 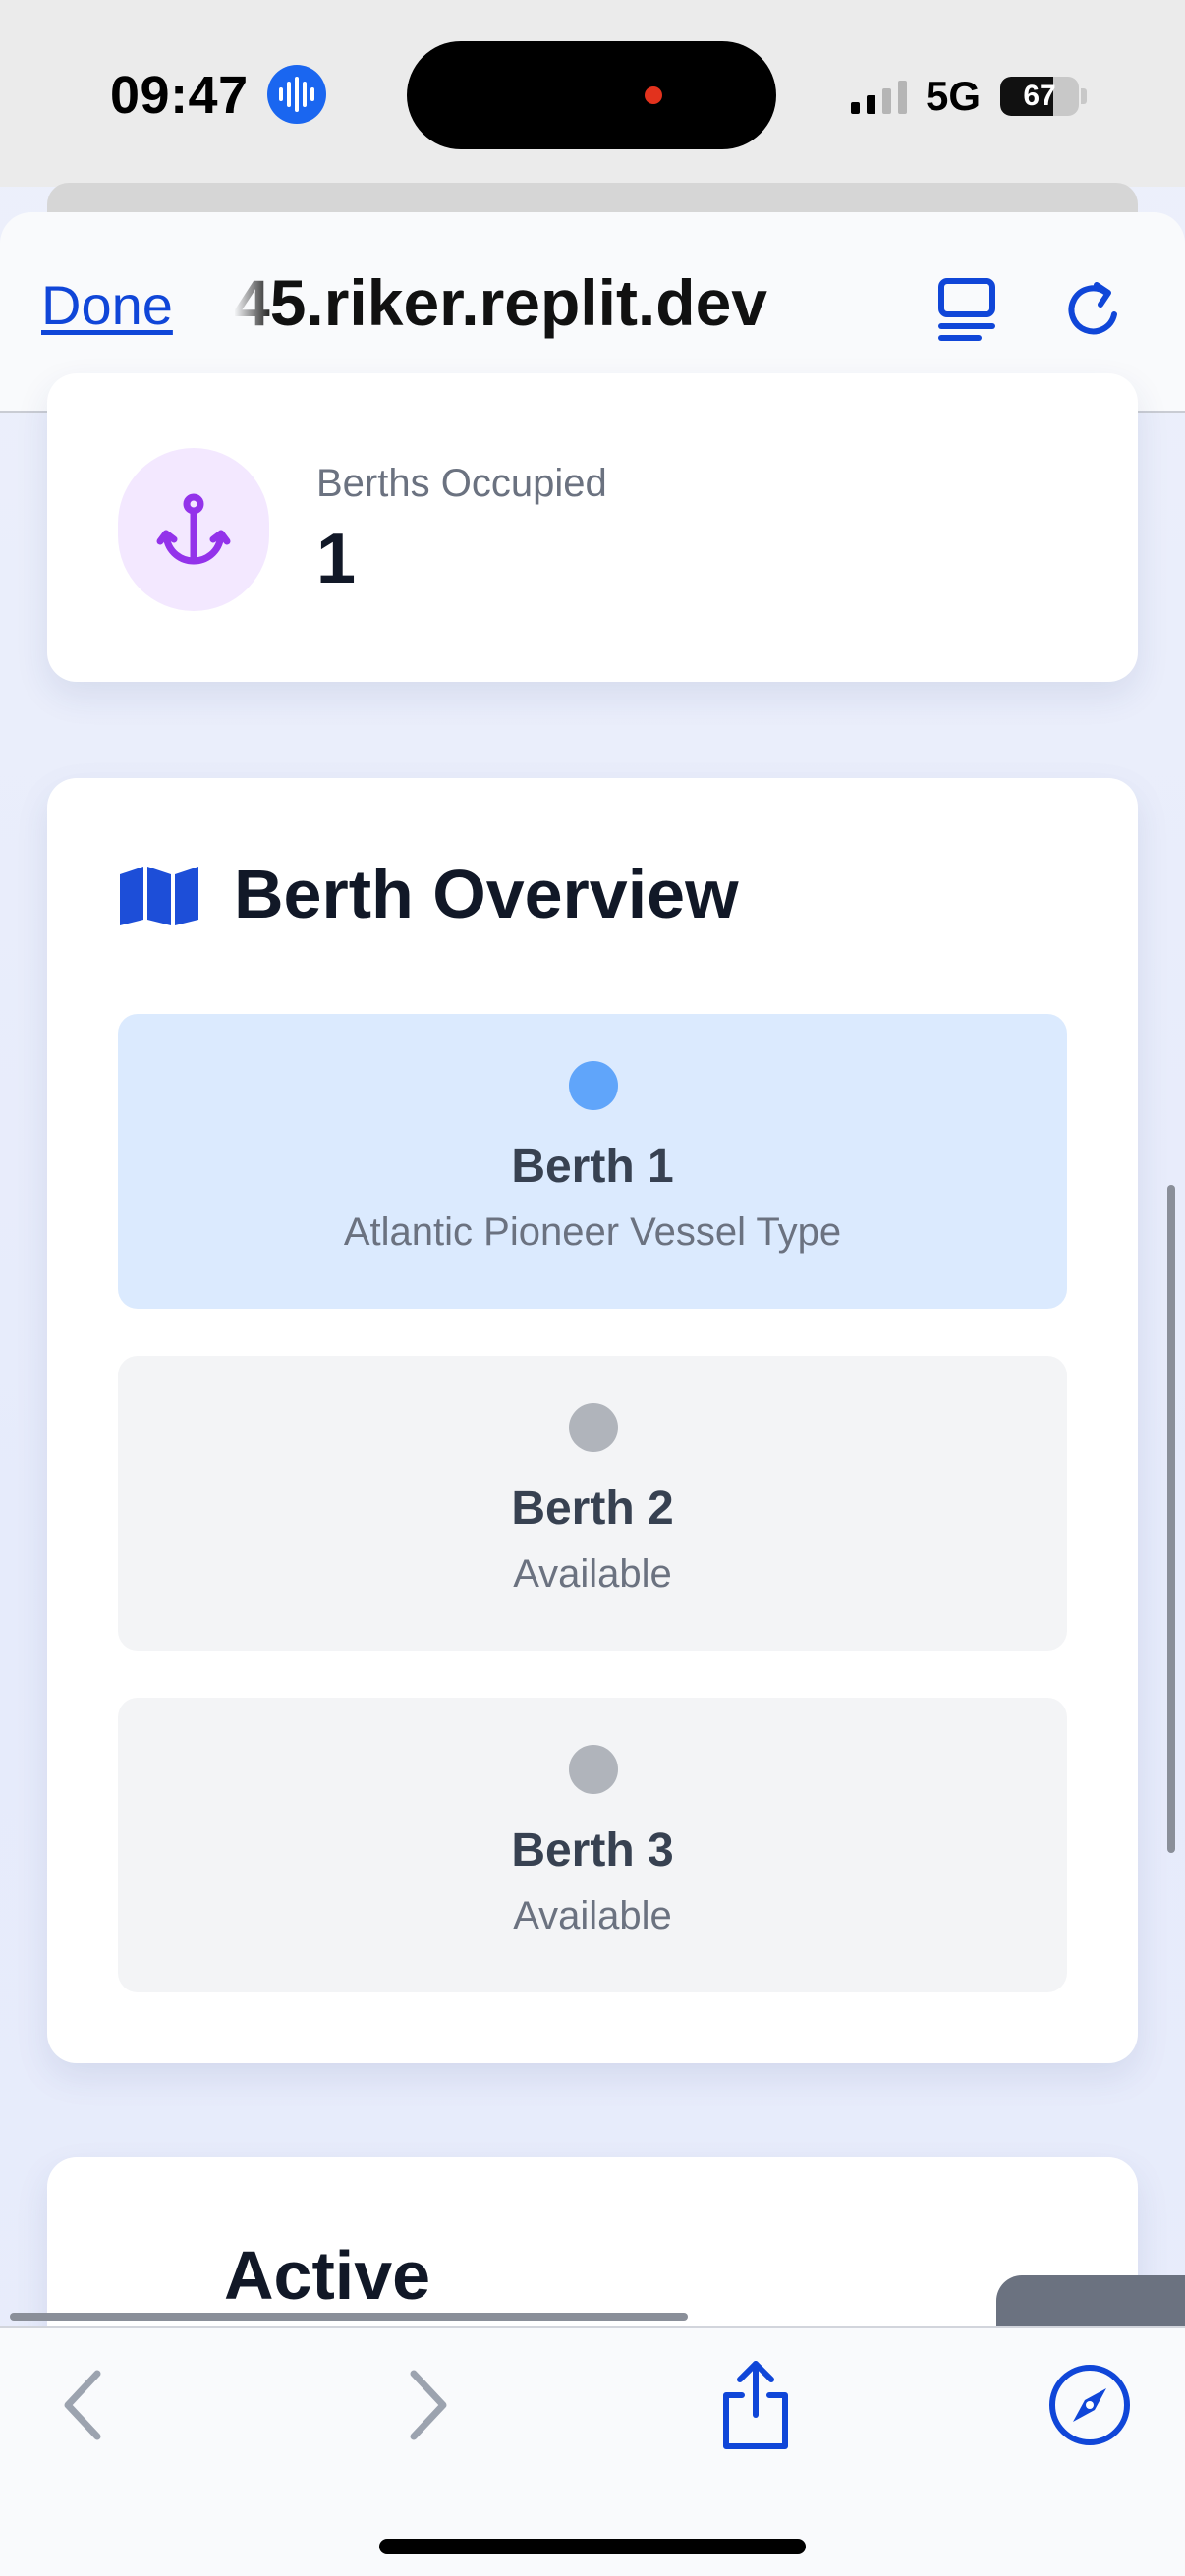 What do you see at coordinates (1089, 2405) in the screenshot?
I see `compass-icon` at bounding box center [1089, 2405].